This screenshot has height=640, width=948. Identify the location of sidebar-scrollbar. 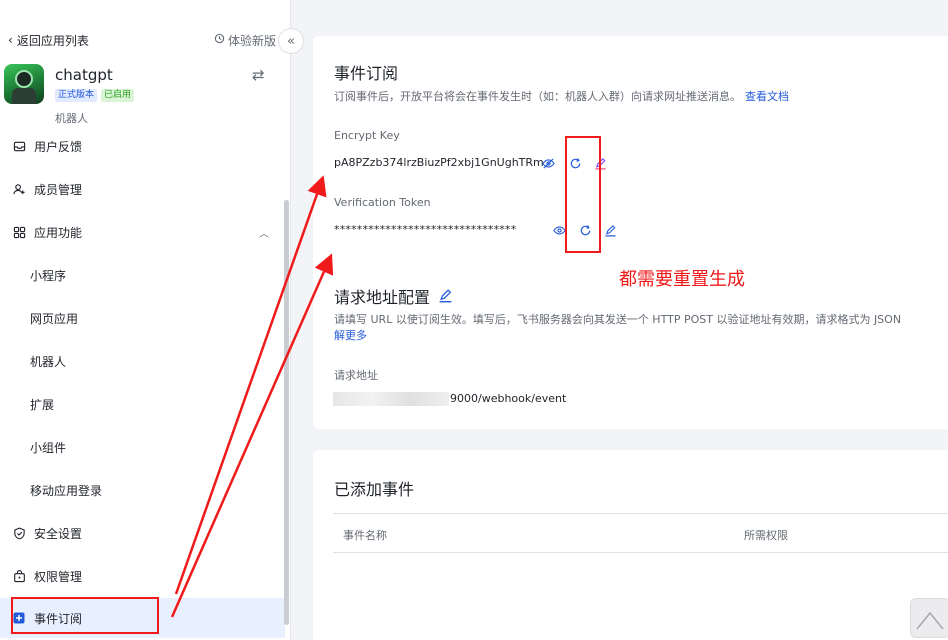
(286, 412).